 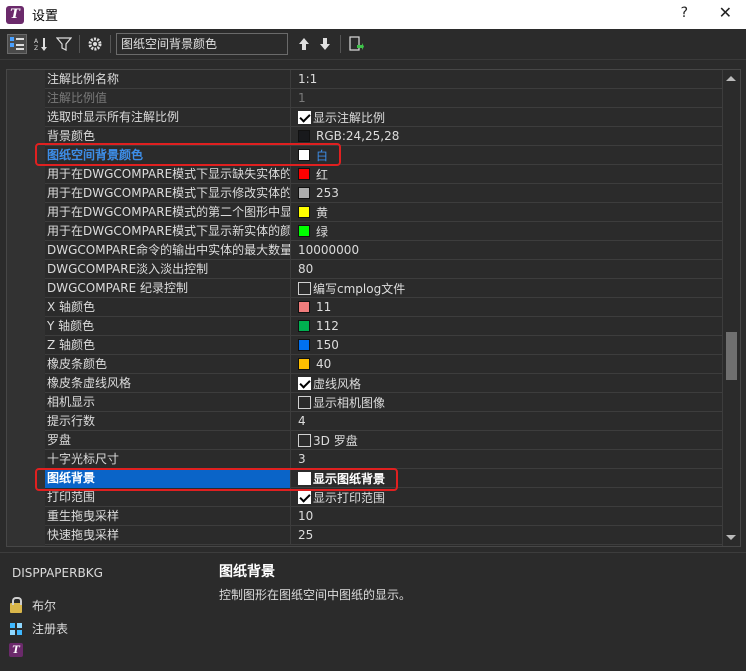 What do you see at coordinates (304, 44) in the screenshot?
I see `arrow-up-icon` at bounding box center [304, 44].